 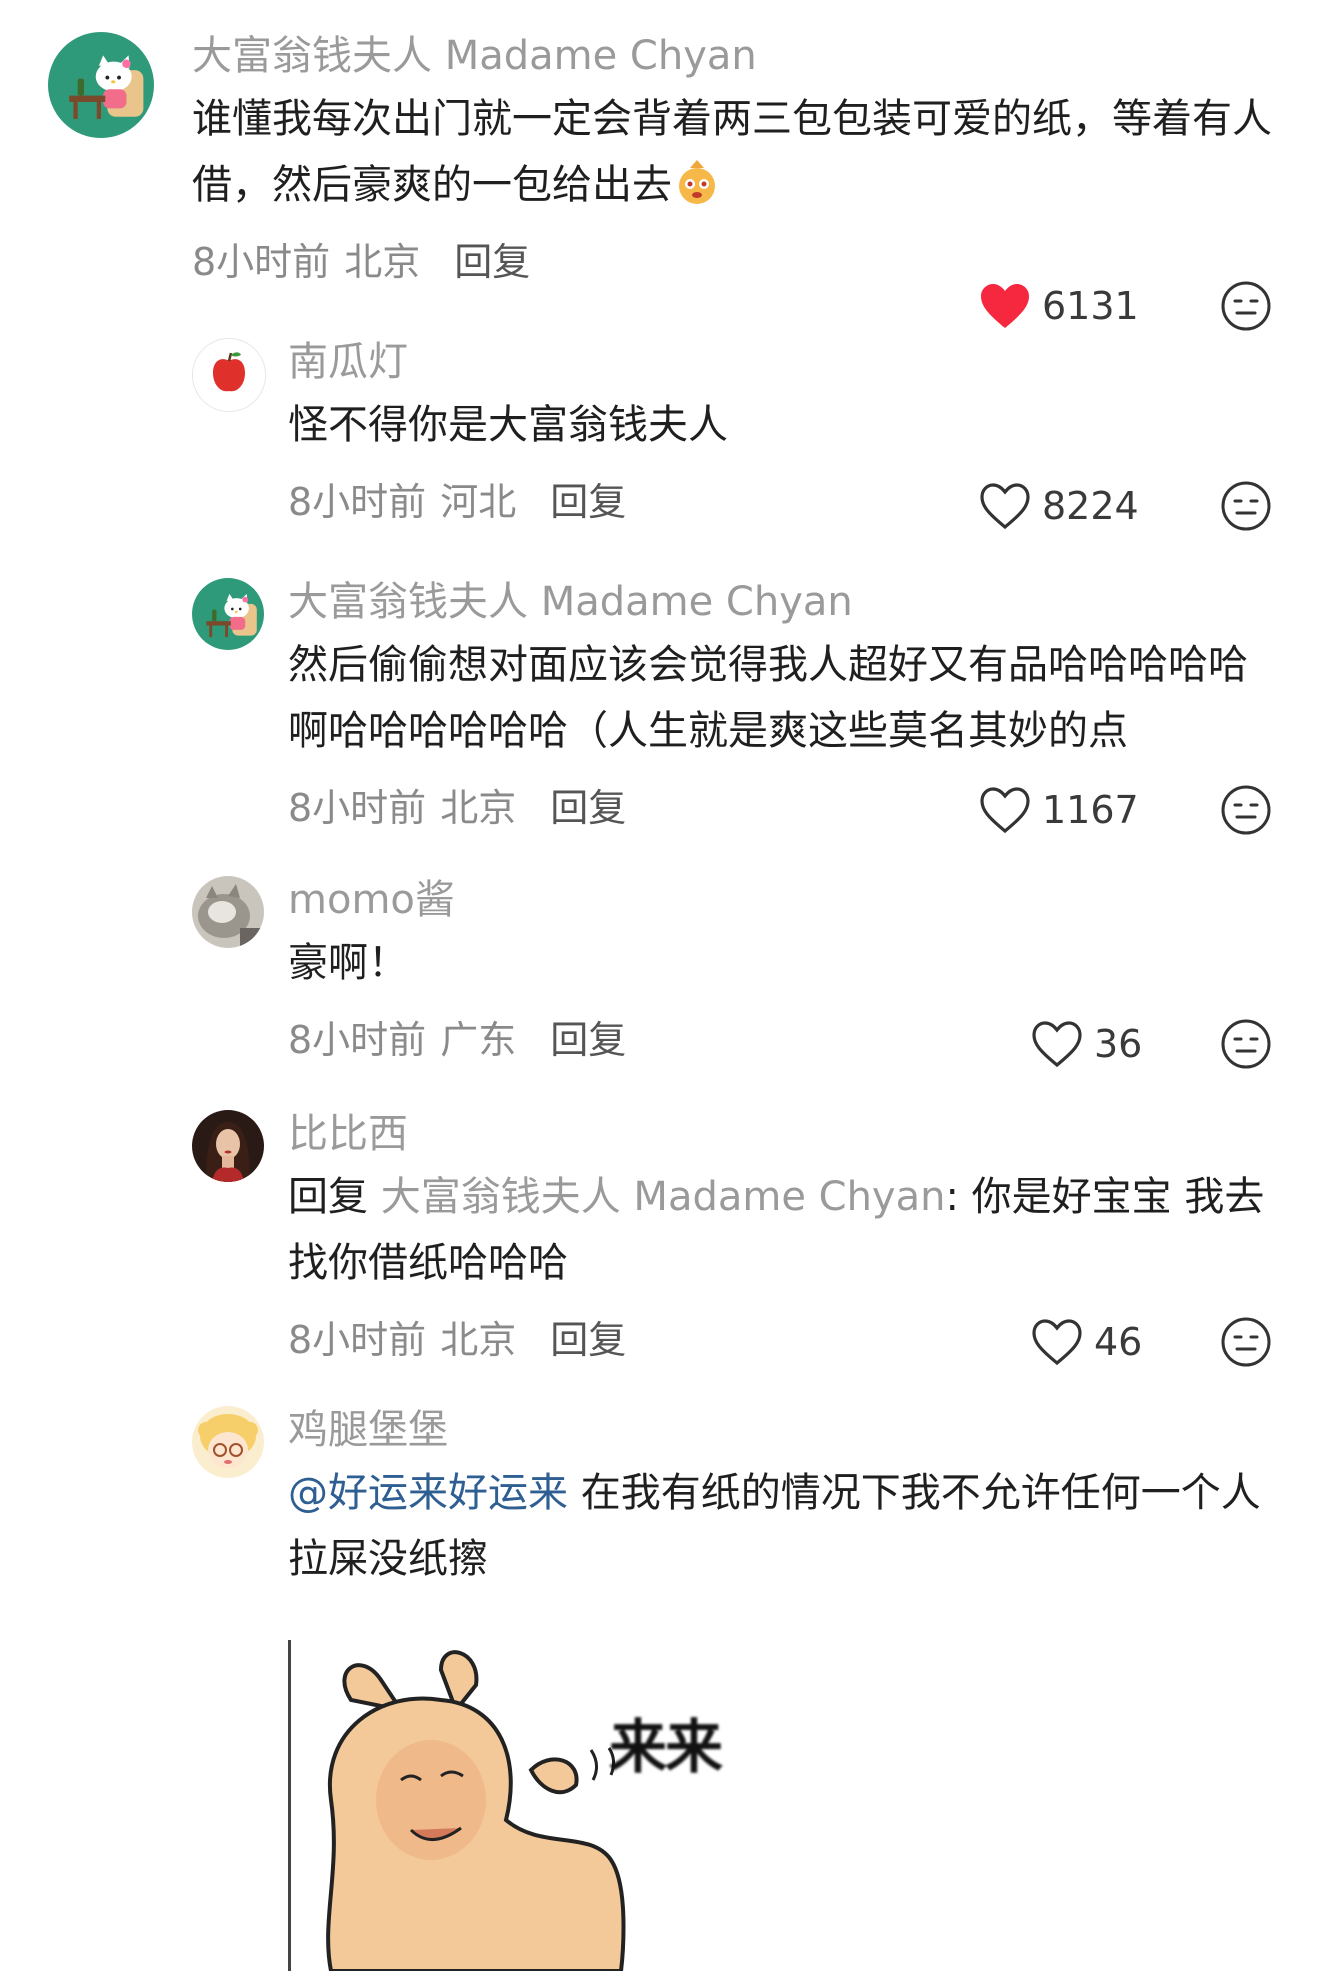 I want to click on cartoon-bear-sticker-icon, so click(x=521, y=1805).